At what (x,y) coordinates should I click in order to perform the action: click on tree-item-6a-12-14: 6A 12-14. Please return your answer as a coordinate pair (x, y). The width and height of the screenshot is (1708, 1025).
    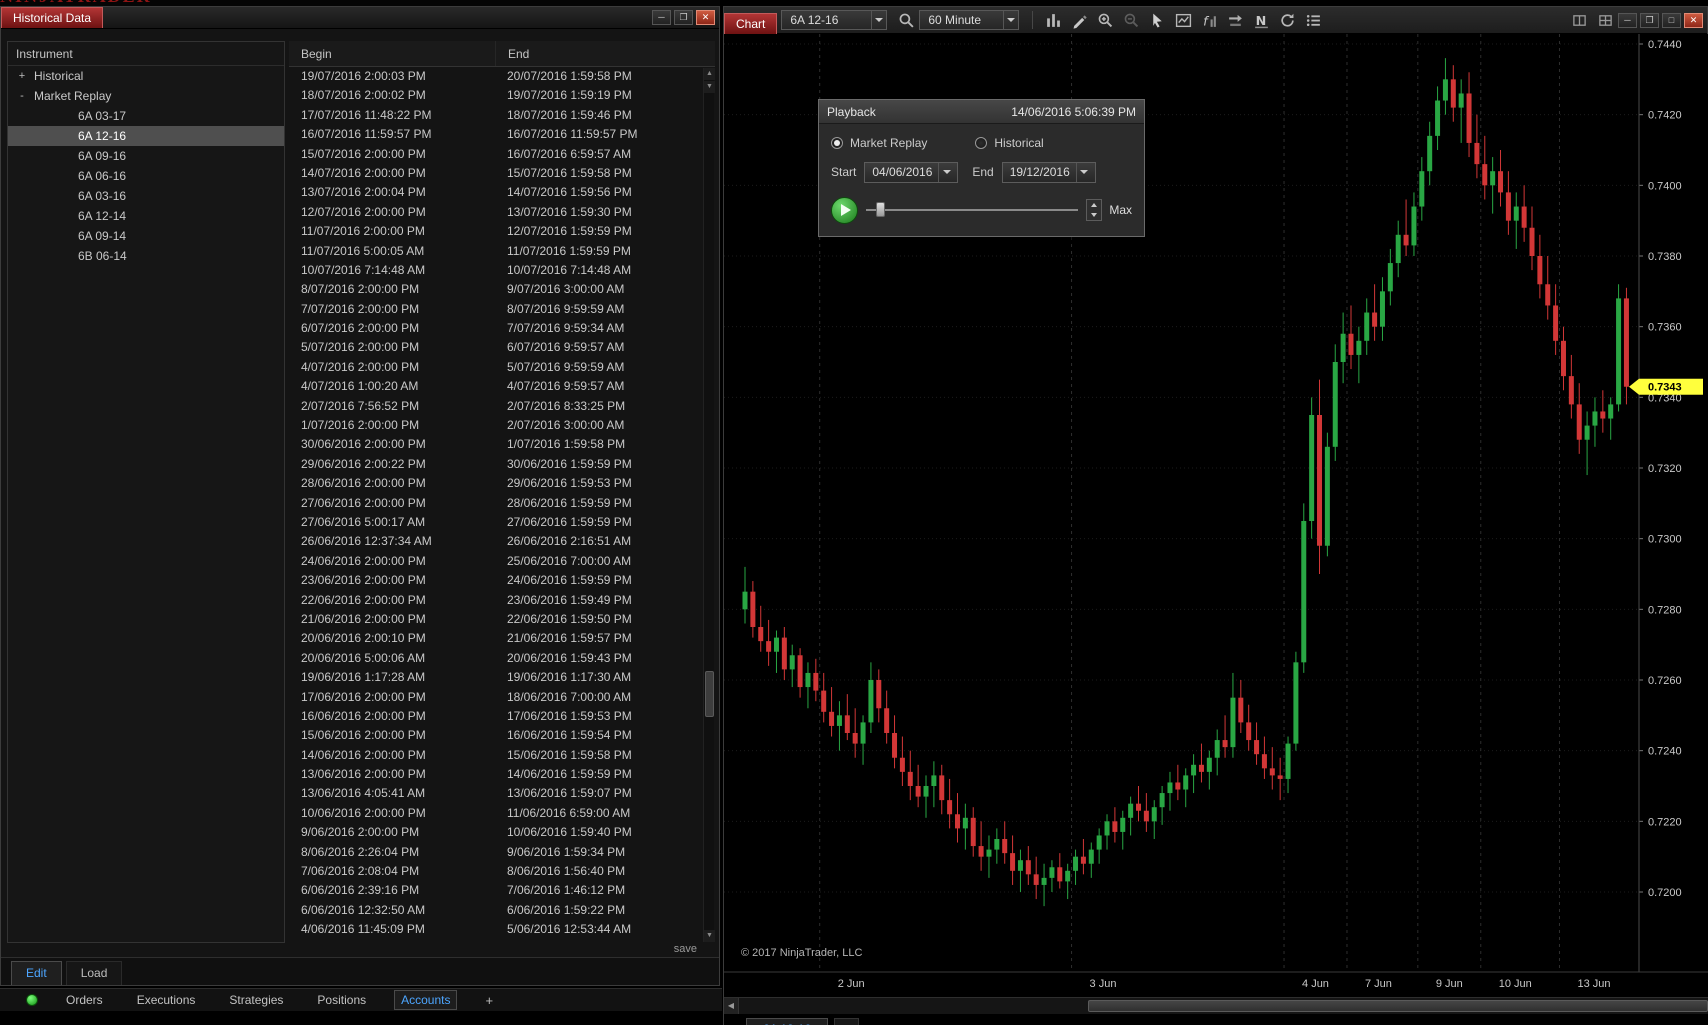
    Looking at the image, I should click on (146, 216).